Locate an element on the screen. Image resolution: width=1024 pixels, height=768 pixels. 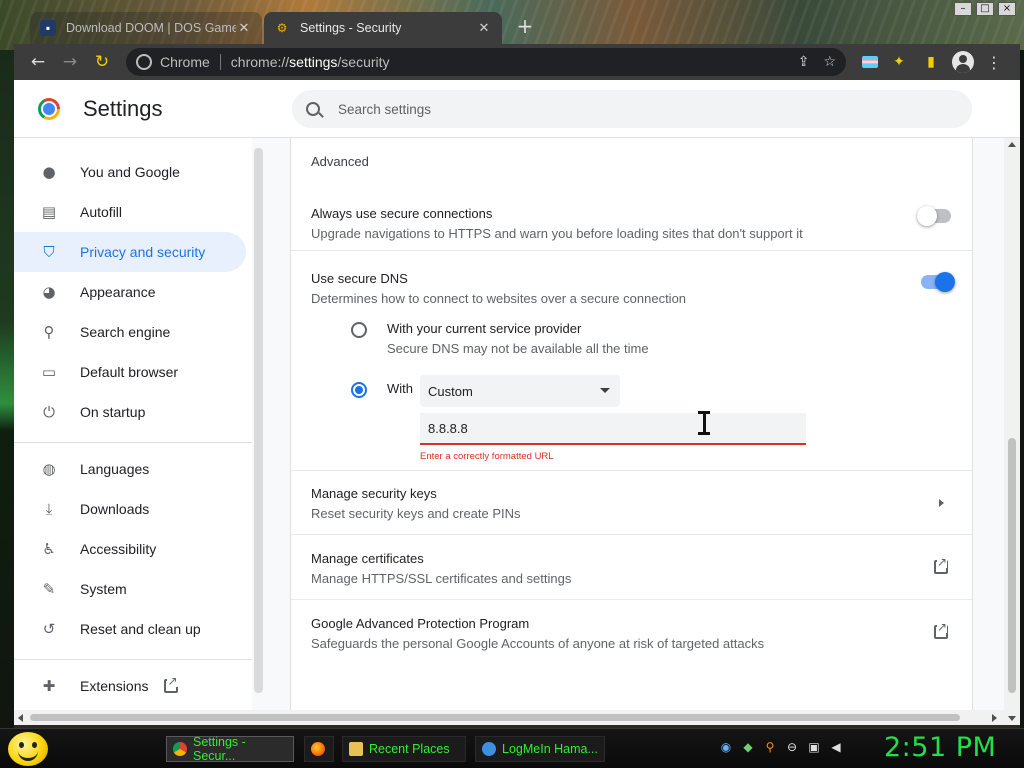
browser-icon: ▭ is located at coordinates (49, 372).